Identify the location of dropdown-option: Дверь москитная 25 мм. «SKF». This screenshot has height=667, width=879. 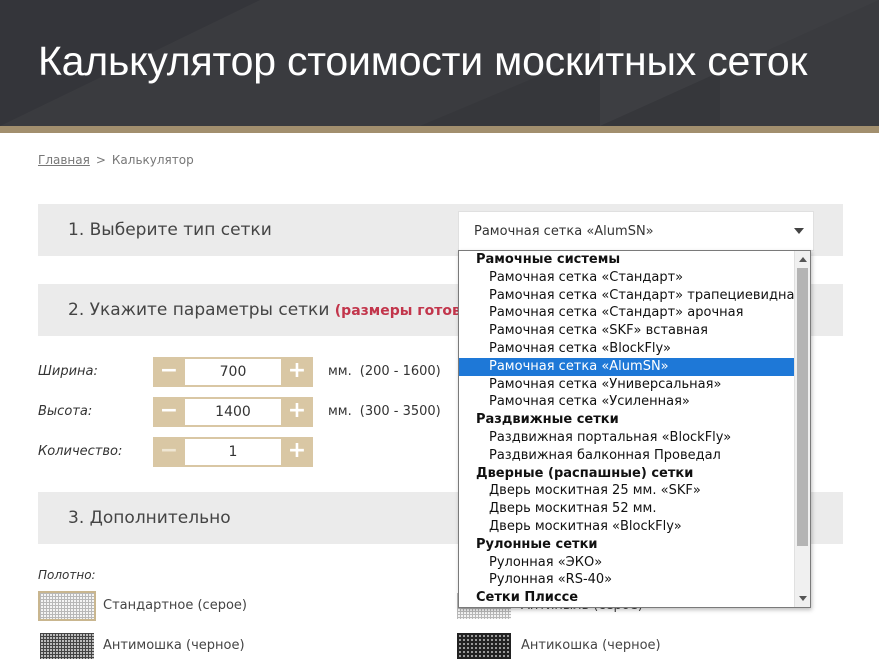
(627, 491).